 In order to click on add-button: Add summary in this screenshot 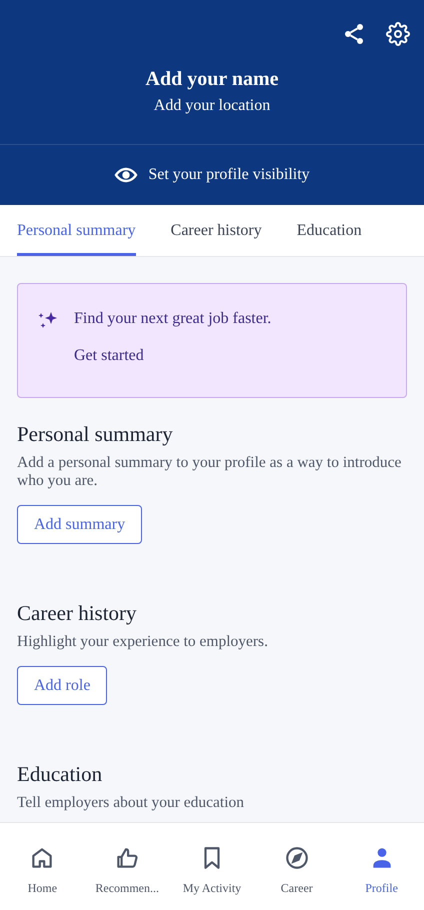, I will do `click(79, 524)`.